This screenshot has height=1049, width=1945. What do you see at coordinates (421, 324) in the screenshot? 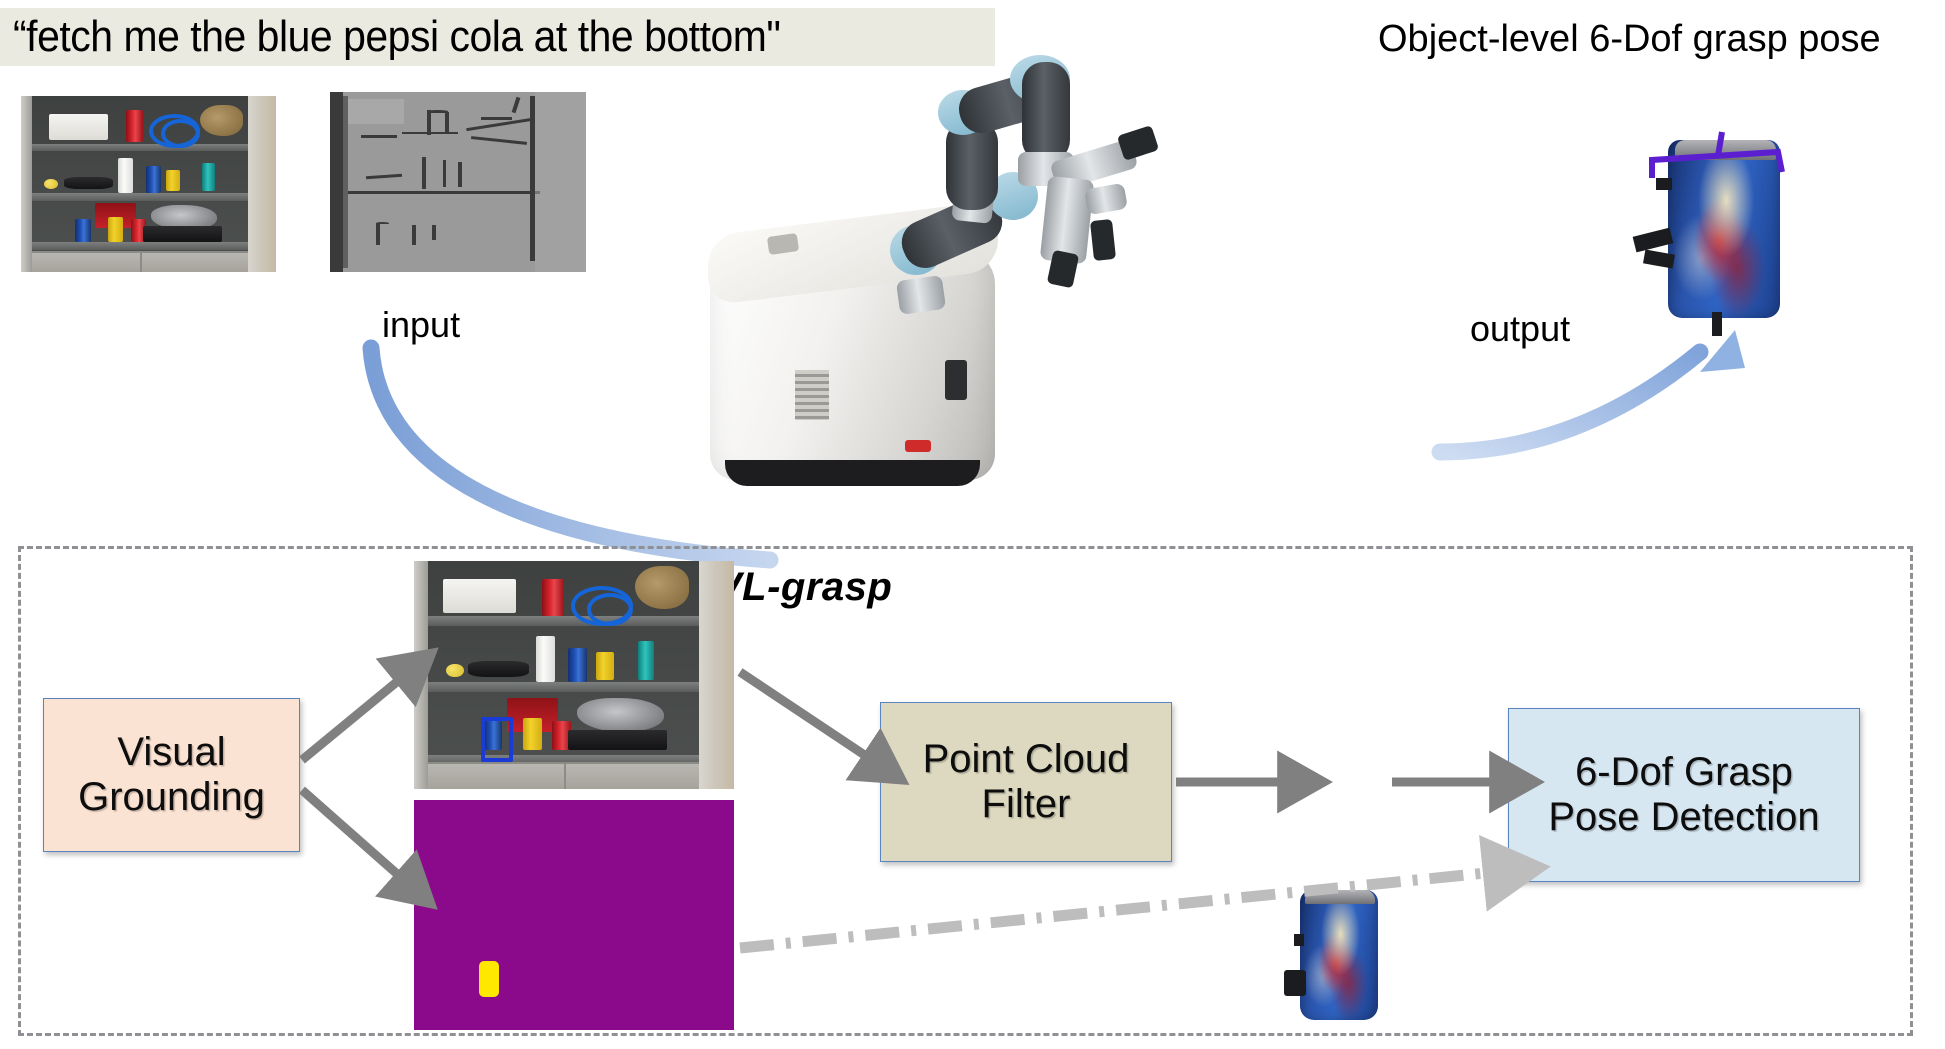
I see `input-label: input` at bounding box center [421, 324].